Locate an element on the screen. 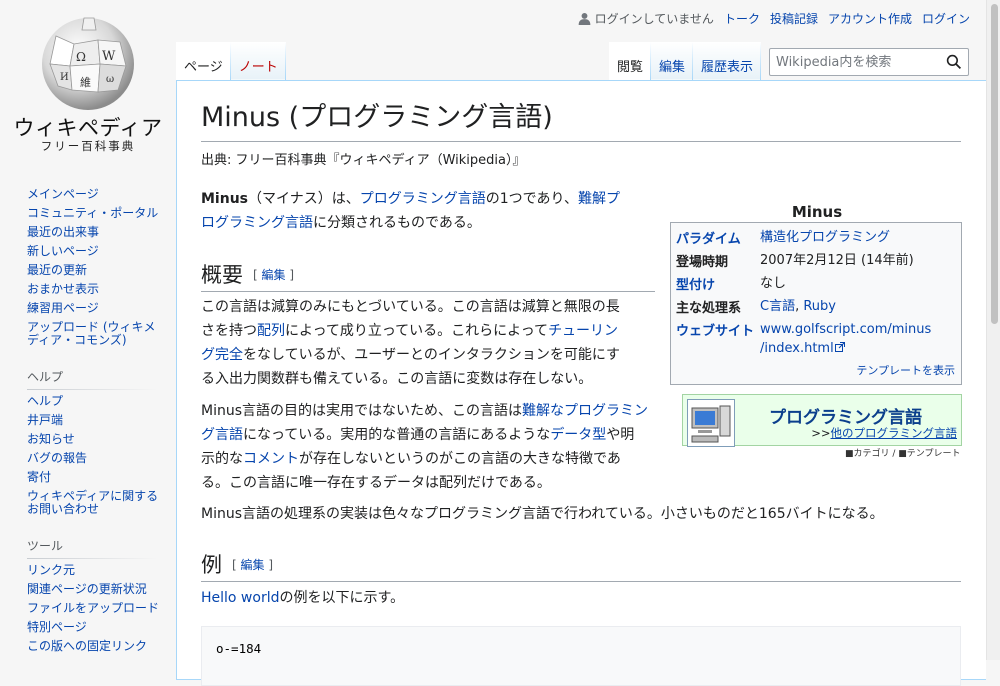  bracket: [ is located at coordinates (255, 275).